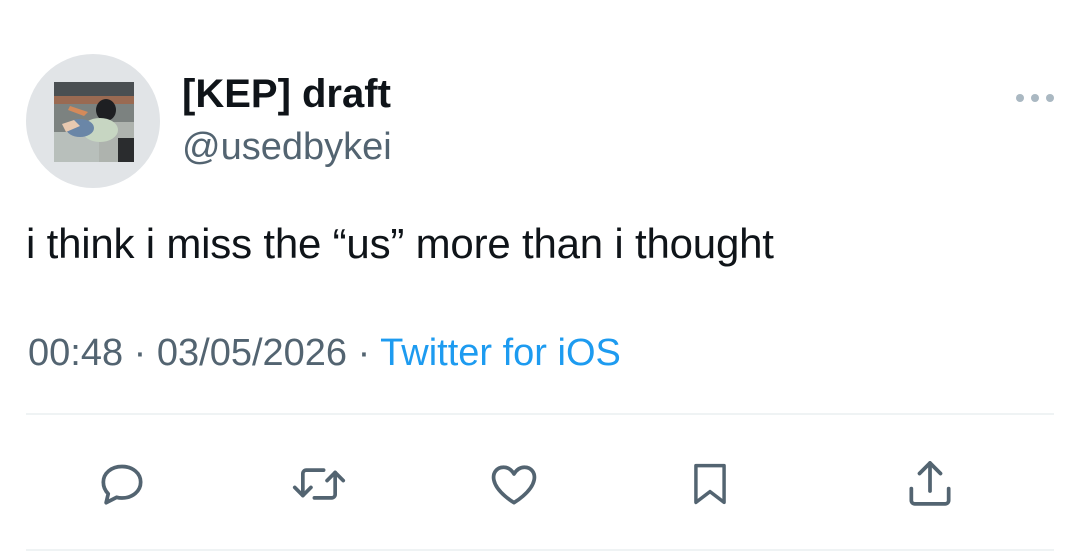 The height and width of the screenshot is (555, 1080). I want to click on action-bar, so click(540, 484).